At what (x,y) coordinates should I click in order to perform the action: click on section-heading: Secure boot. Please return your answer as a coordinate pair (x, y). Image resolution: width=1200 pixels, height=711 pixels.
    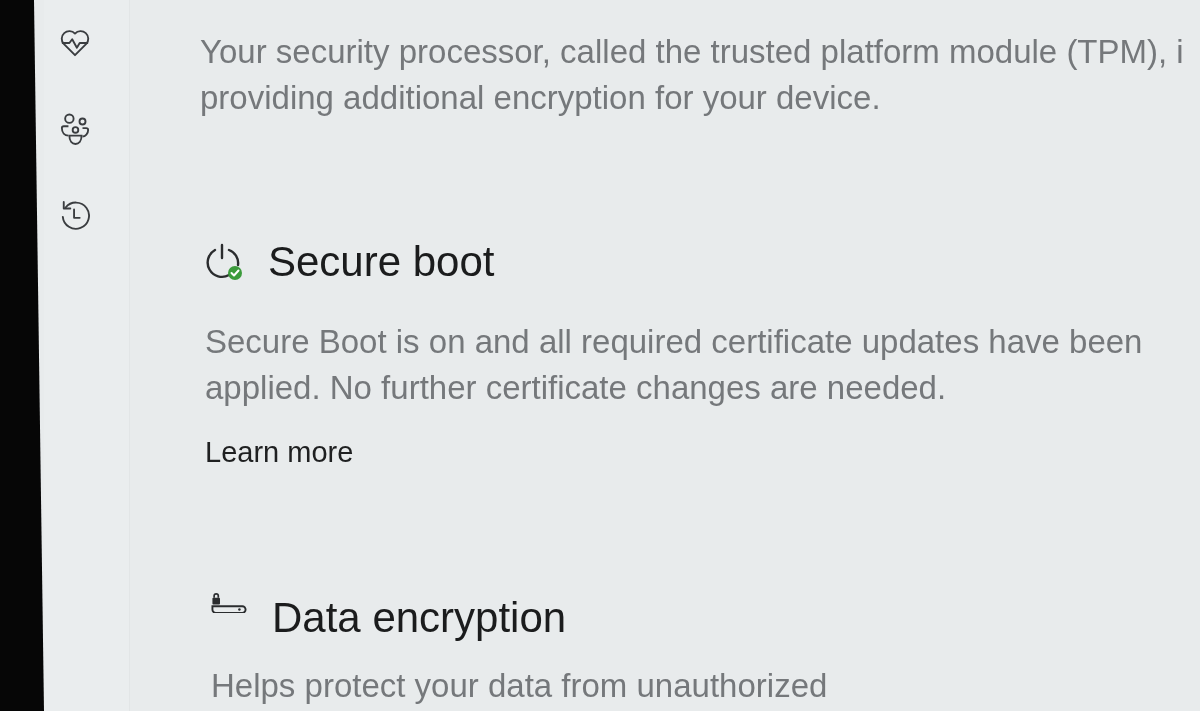
    Looking at the image, I should click on (381, 262).